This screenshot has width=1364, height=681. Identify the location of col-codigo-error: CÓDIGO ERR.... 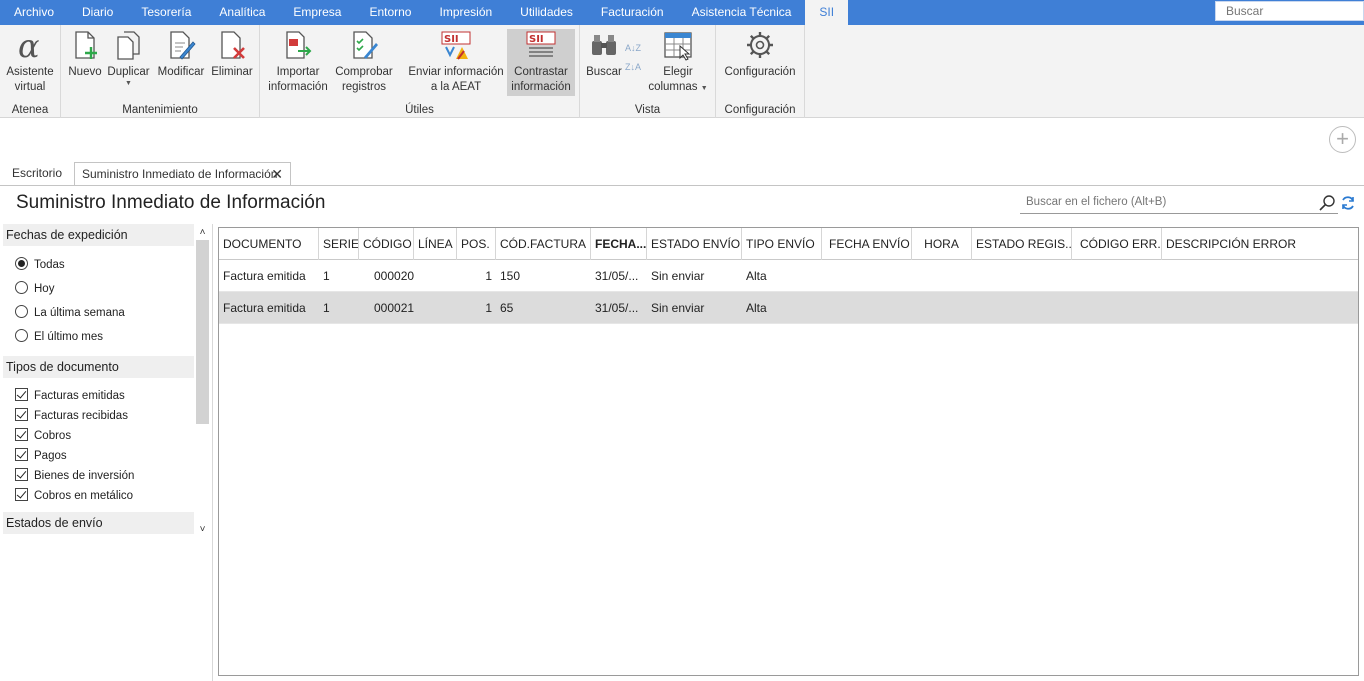
(1117, 244).